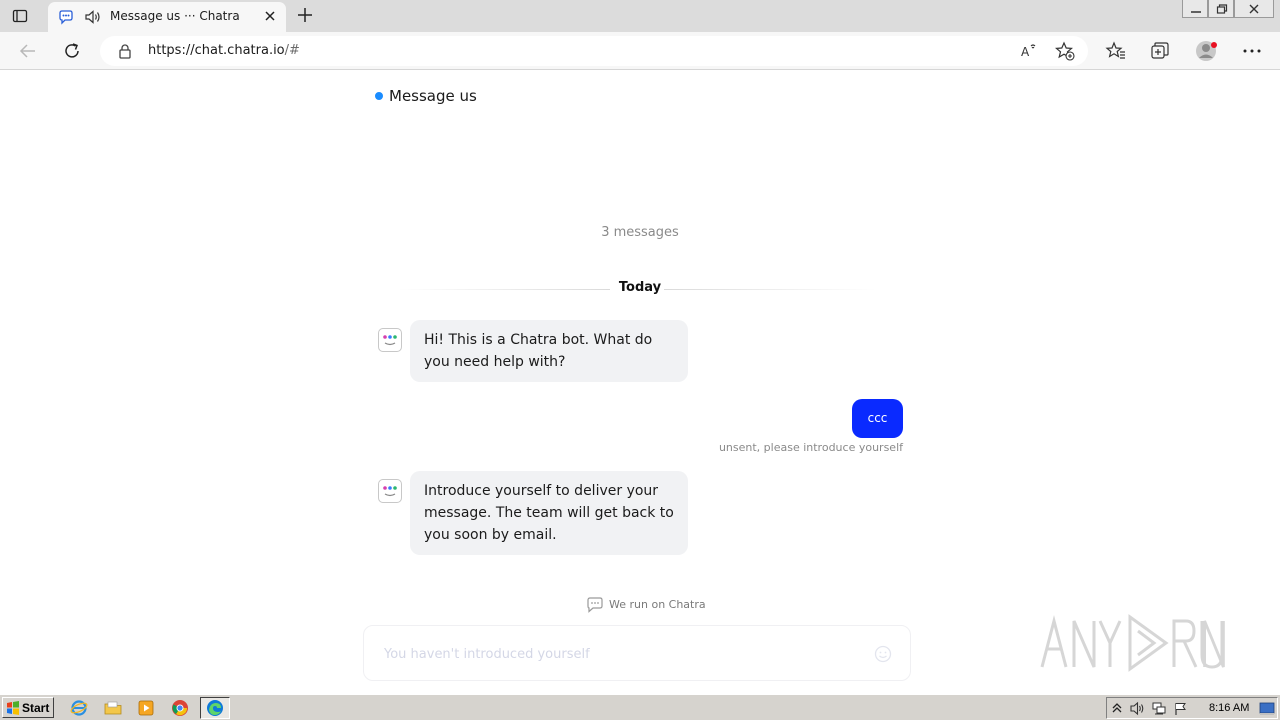 Image resolution: width=1280 pixels, height=720 pixels. Describe the element at coordinates (810, 447) in the screenshot. I see `message-status: unsent, please introduce yourself` at that location.